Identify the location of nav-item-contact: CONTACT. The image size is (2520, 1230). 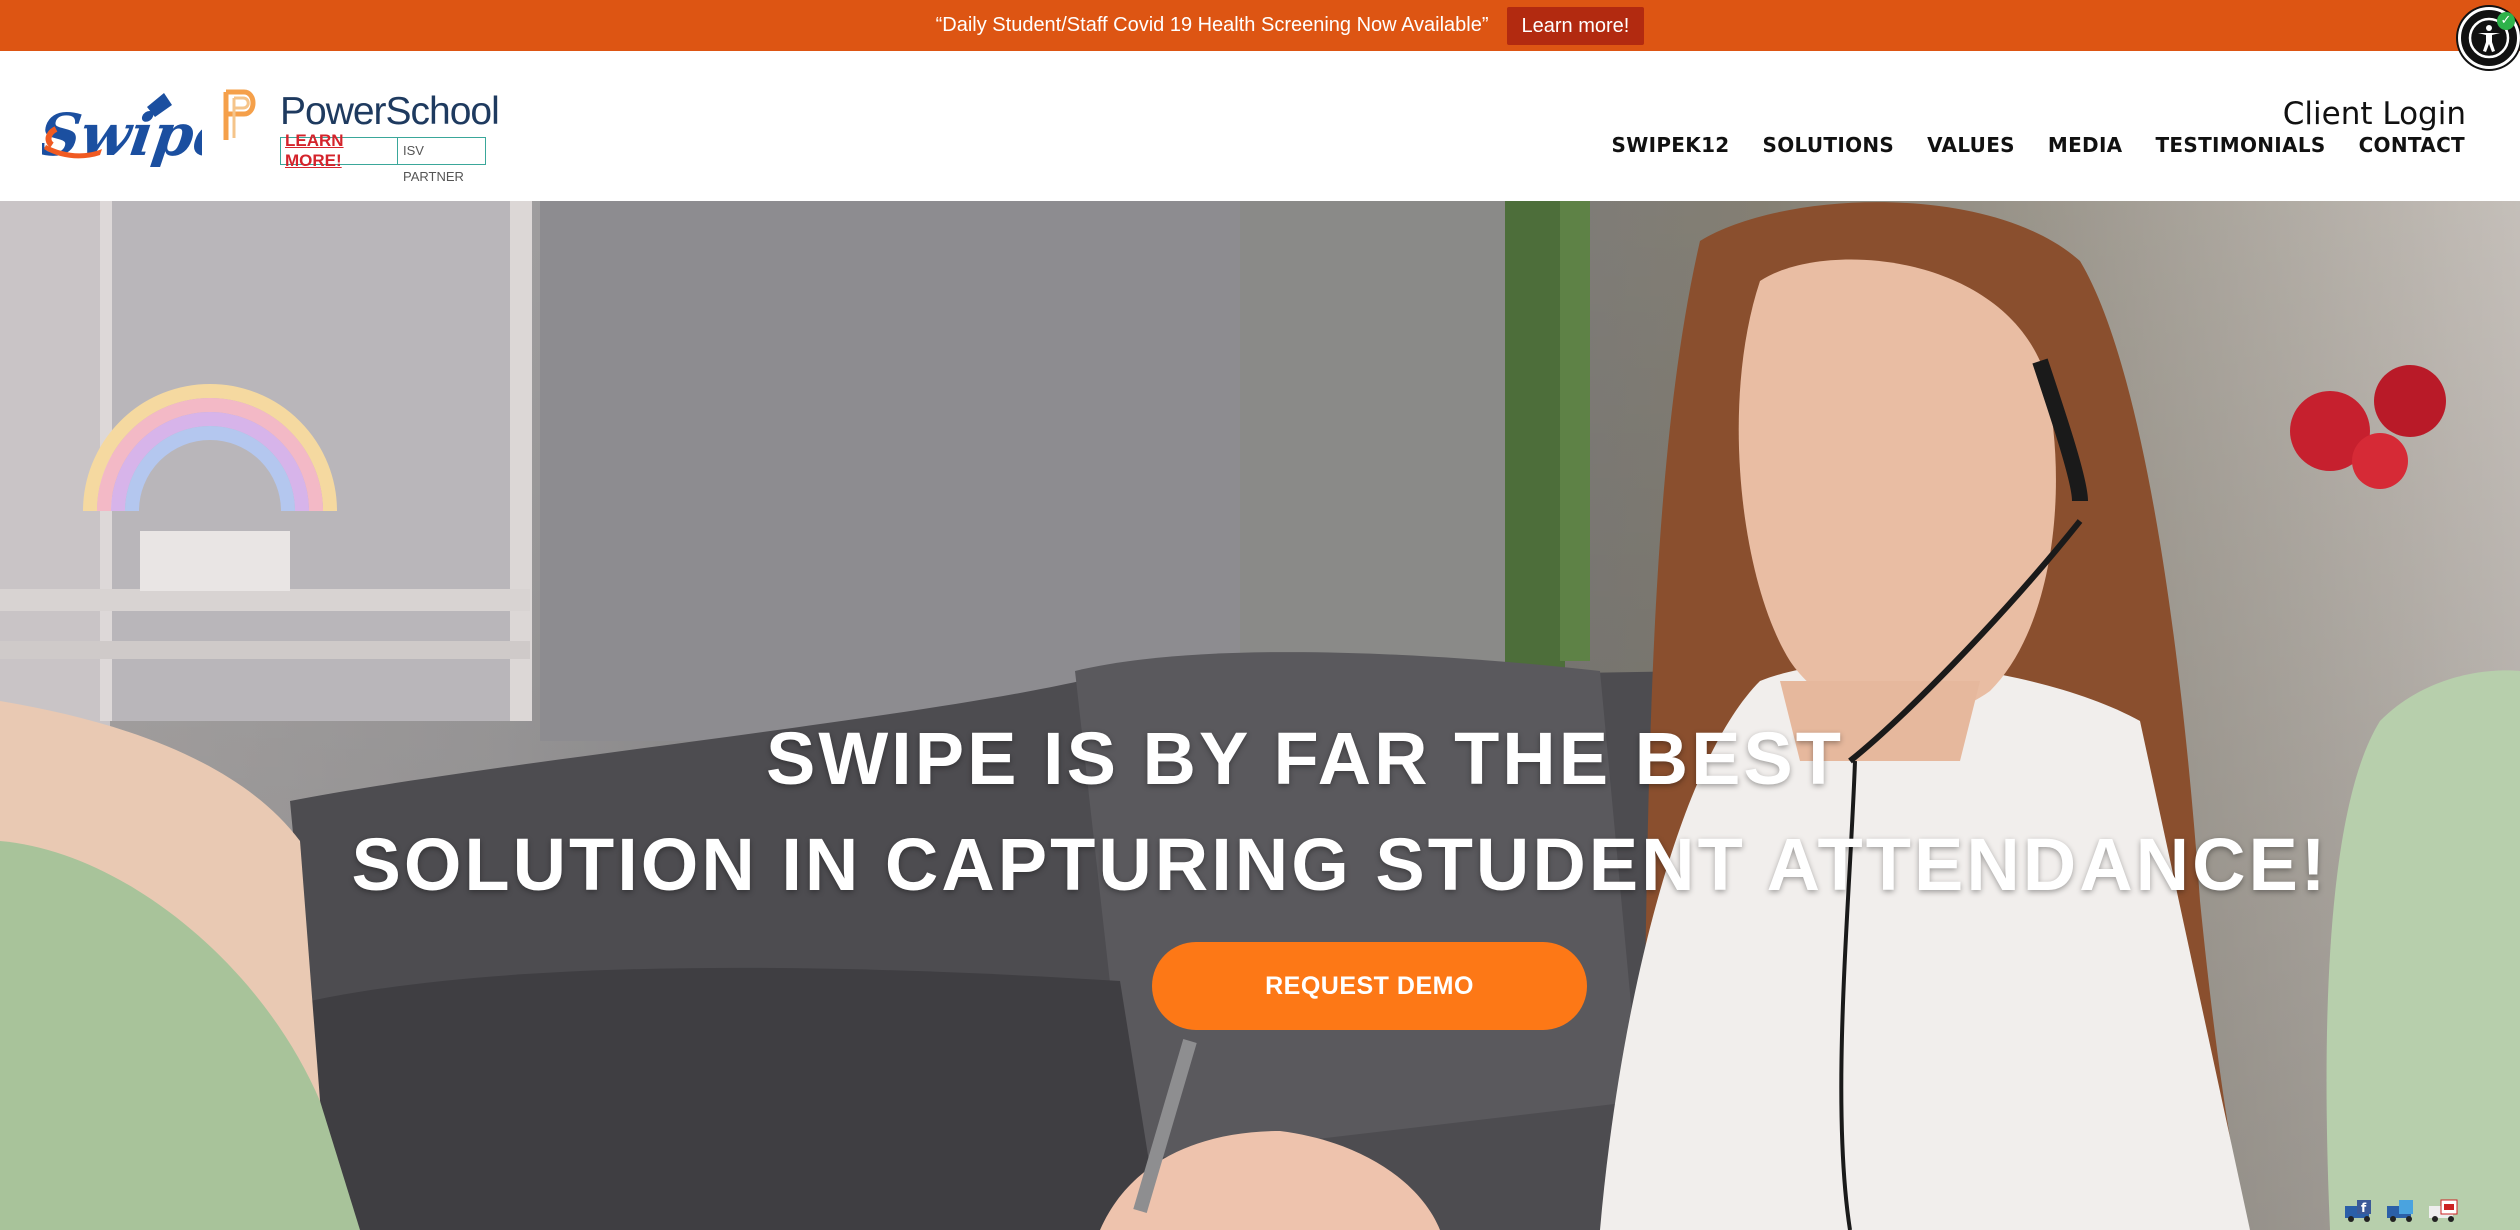
(2412, 145).